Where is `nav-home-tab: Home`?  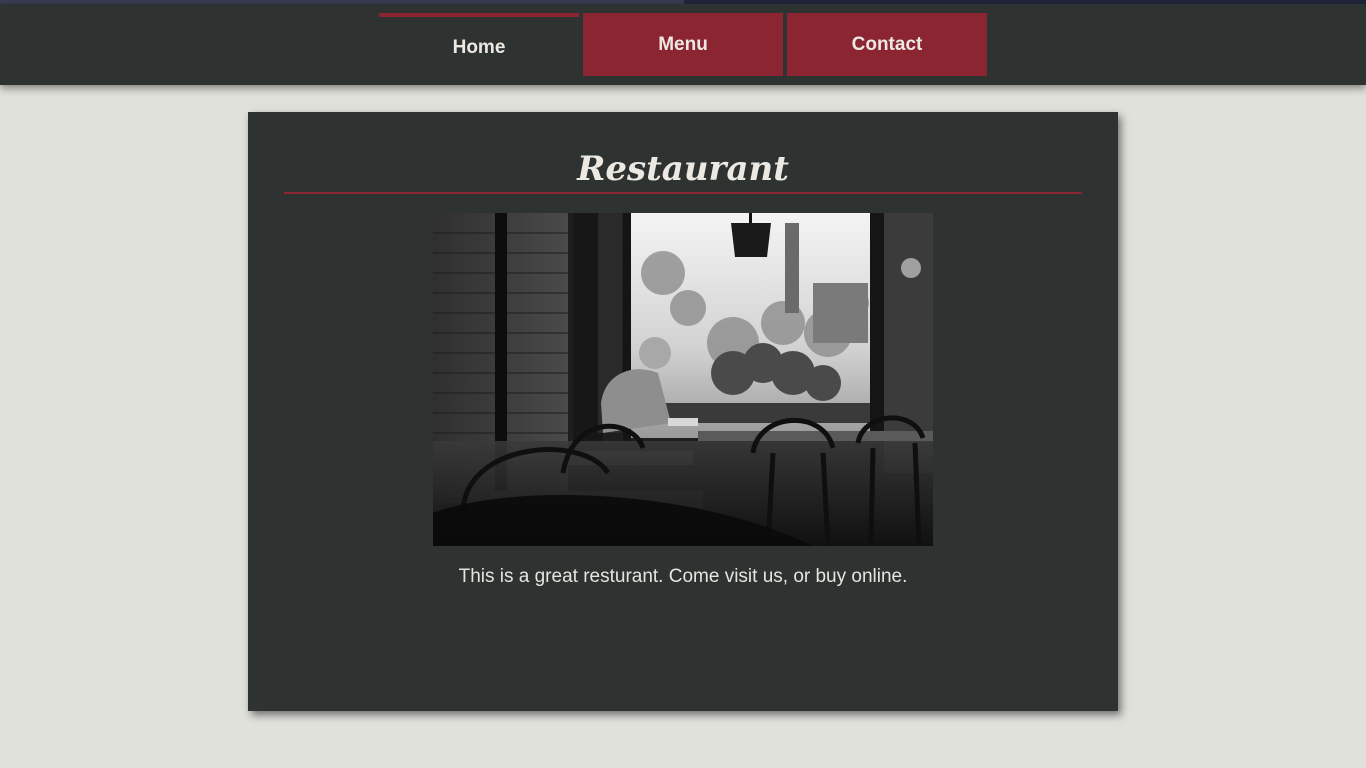 nav-home-tab: Home is located at coordinates (479, 44).